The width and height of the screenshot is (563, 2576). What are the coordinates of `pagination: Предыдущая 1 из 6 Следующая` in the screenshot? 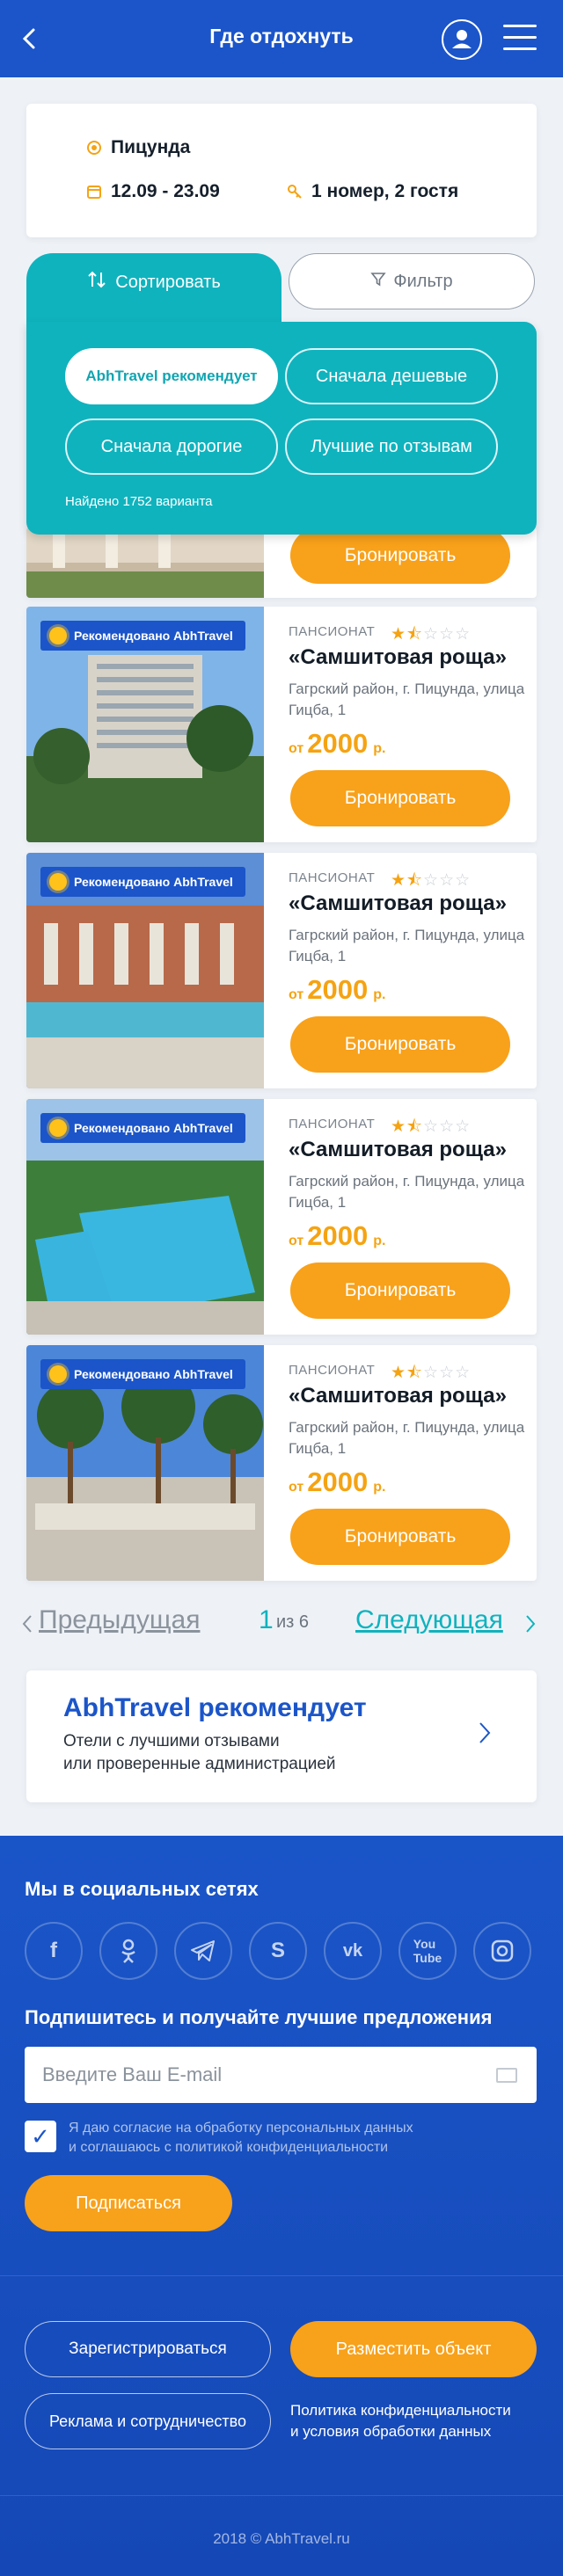 It's located at (285, 1623).